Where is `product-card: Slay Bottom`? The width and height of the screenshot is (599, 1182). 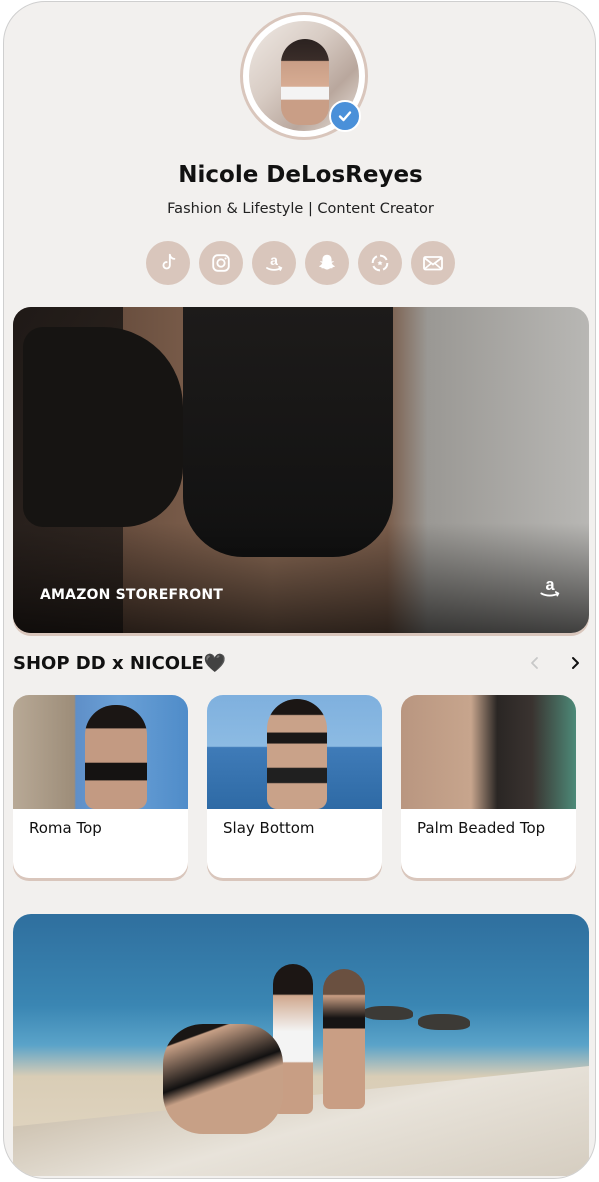 product-card: Slay Bottom is located at coordinates (294, 786).